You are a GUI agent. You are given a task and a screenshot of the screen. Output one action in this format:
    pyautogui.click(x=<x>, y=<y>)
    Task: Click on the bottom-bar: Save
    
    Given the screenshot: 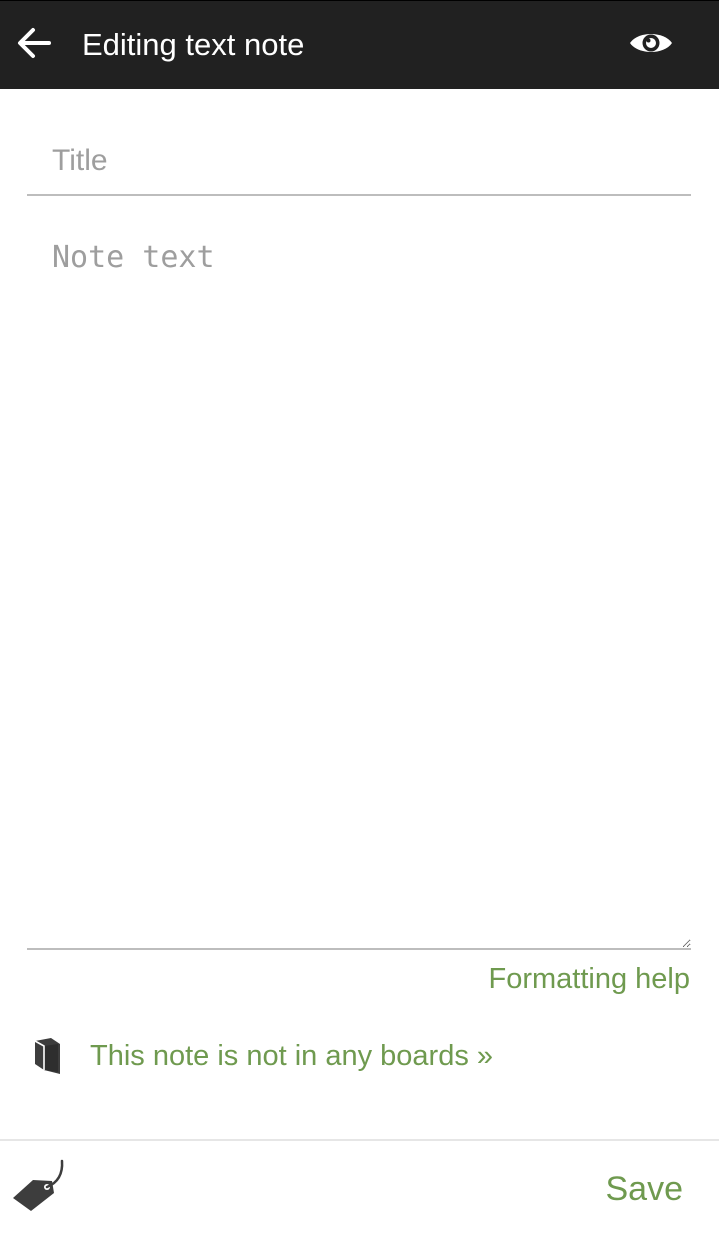 What is the action you would take?
    pyautogui.click(x=359, y=1186)
    